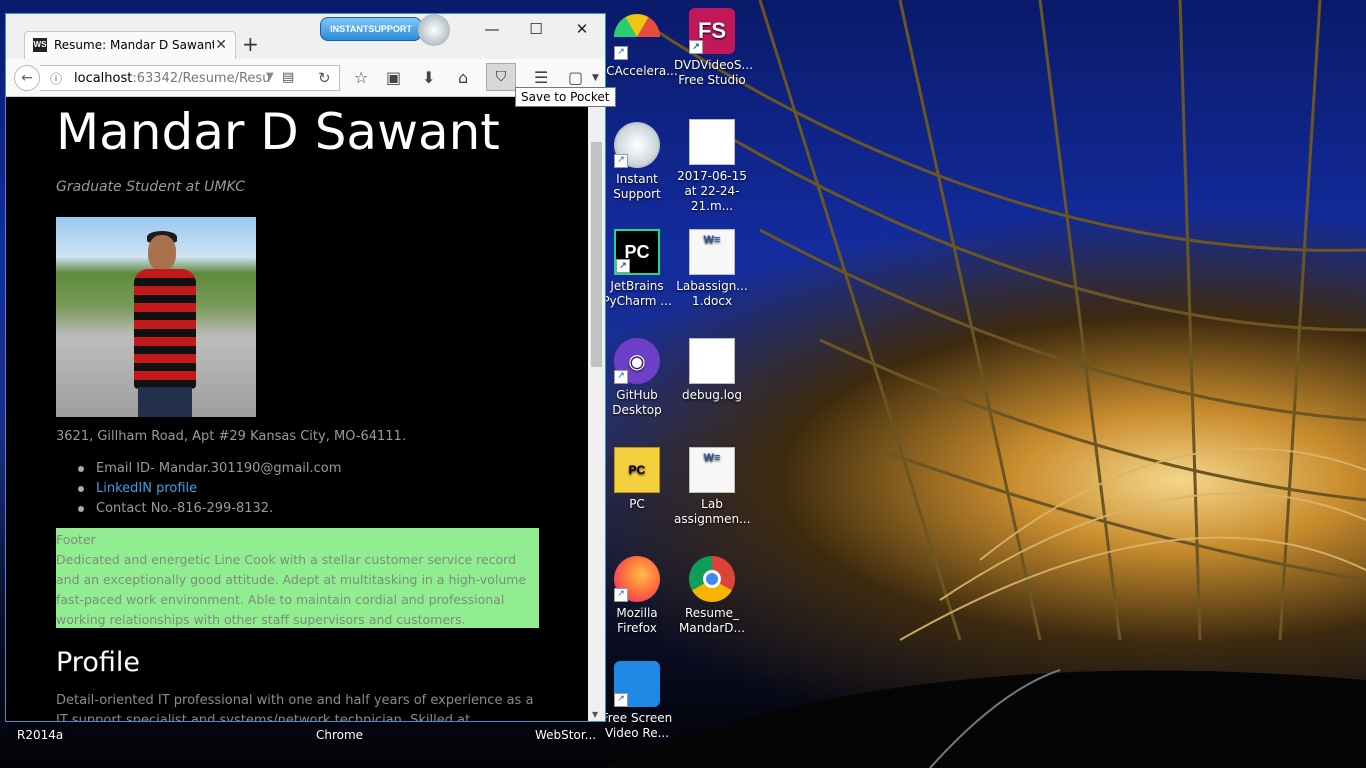 The height and width of the screenshot is (768, 1366). I want to click on pycharm-icon: PC ↗, so click(637, 252).